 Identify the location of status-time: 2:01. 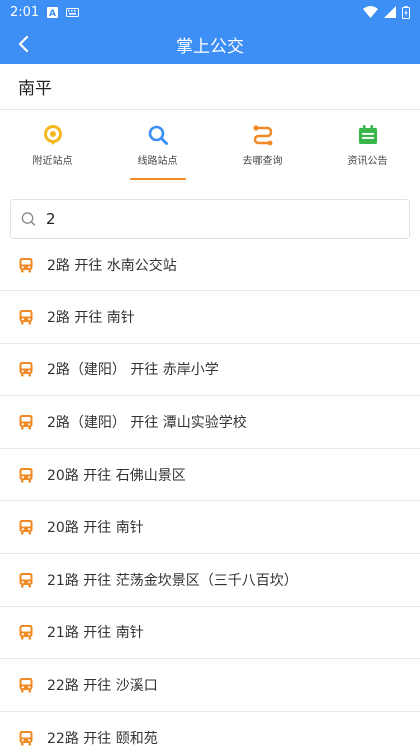
(25, 12).